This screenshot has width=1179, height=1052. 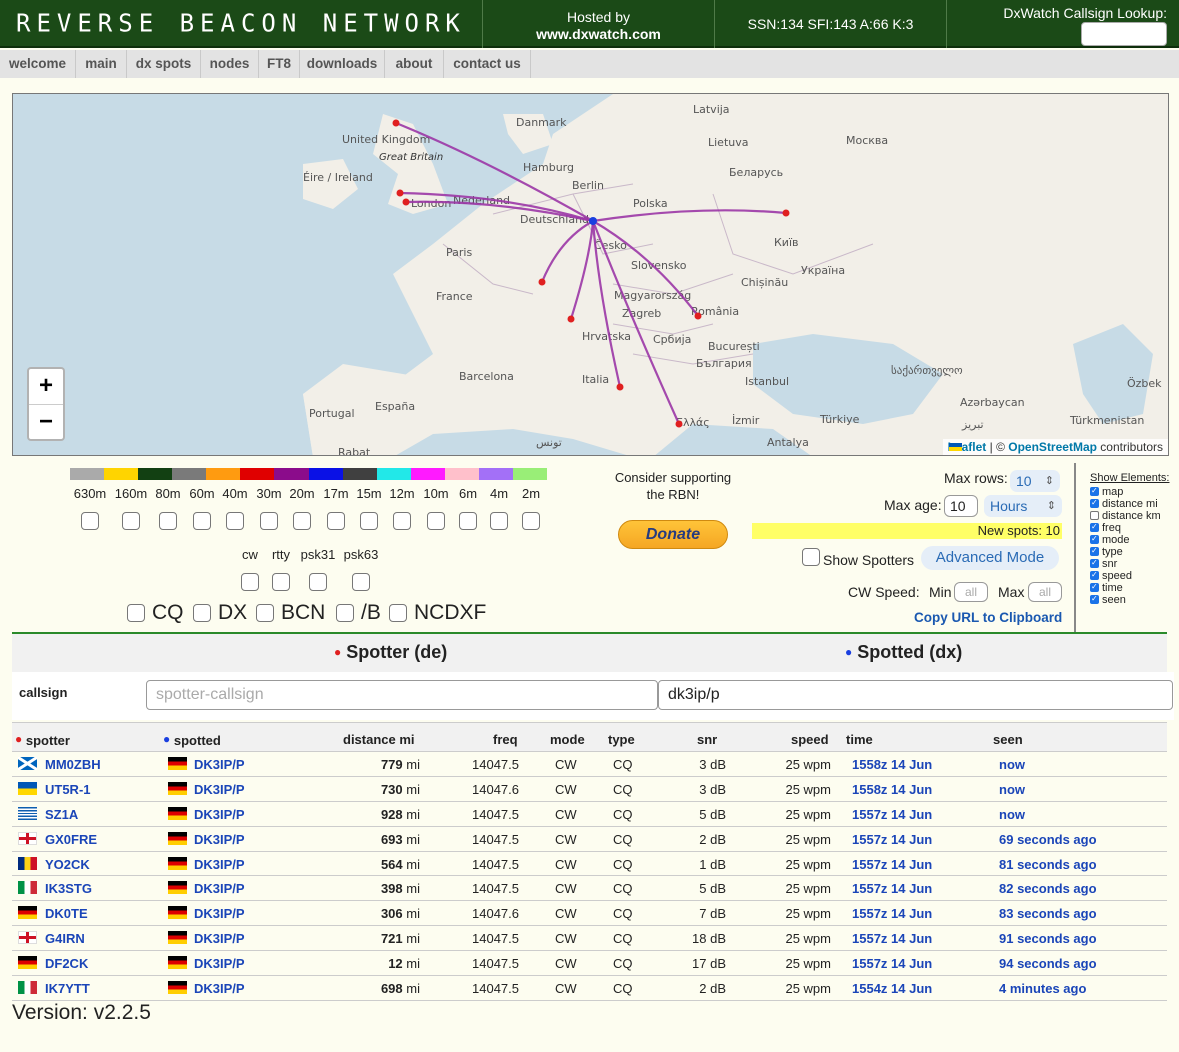 What do you see at coordinates (402, 695) in the screenshot?
I see `spotter-callsign-input: spotter-callsign` at bounding box center [402, 695].